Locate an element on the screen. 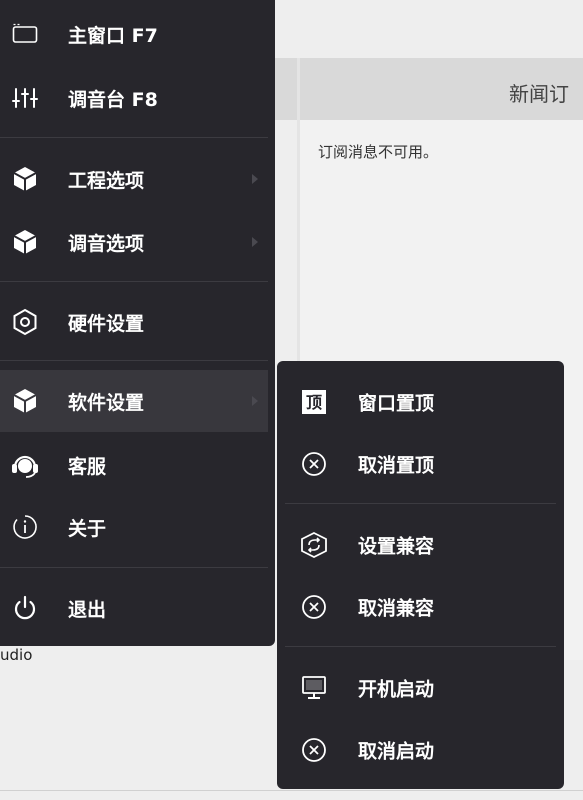 The width and height of the screenshot is (583, 800). menu-item-customer-service: 客服 is located at coordinates (137, 465).